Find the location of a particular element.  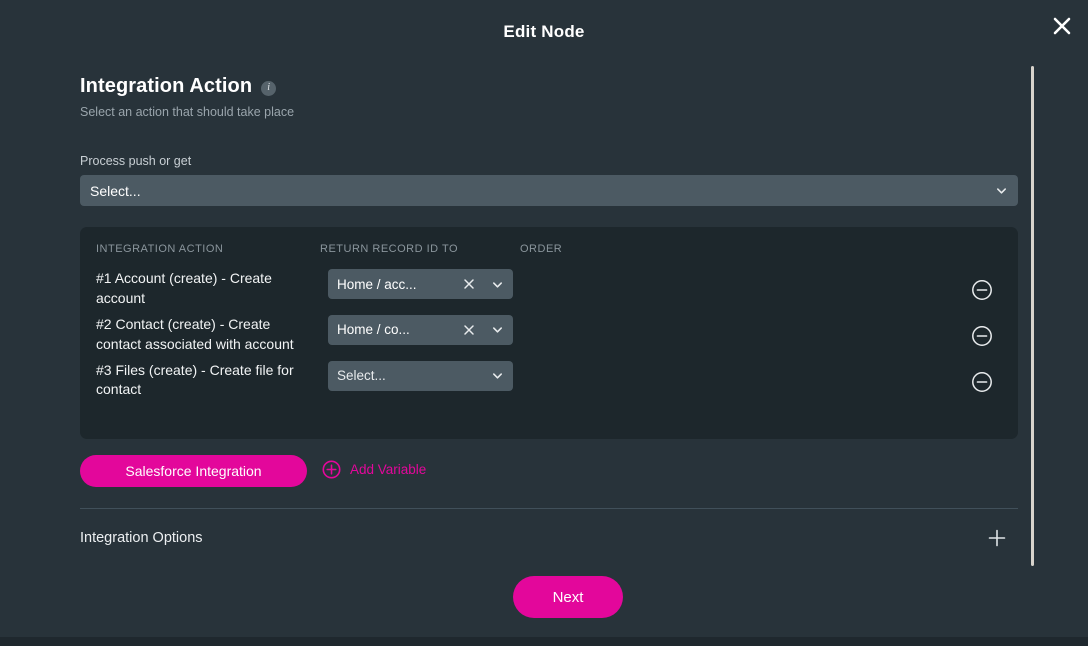

info-icon: i is located at coordinates (269, 88).